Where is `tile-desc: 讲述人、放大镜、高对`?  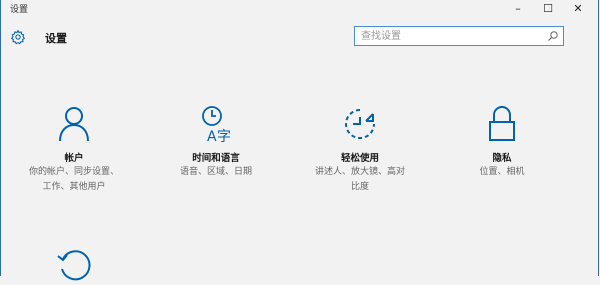 tile-desc: 讲述人、放大镜、高对 is located at coordinates (359, 172).